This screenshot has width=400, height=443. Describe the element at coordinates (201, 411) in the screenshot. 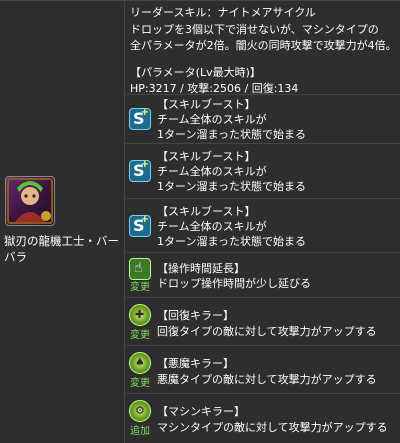

I see `awakening-title: 【マシンキラー】` at that location.